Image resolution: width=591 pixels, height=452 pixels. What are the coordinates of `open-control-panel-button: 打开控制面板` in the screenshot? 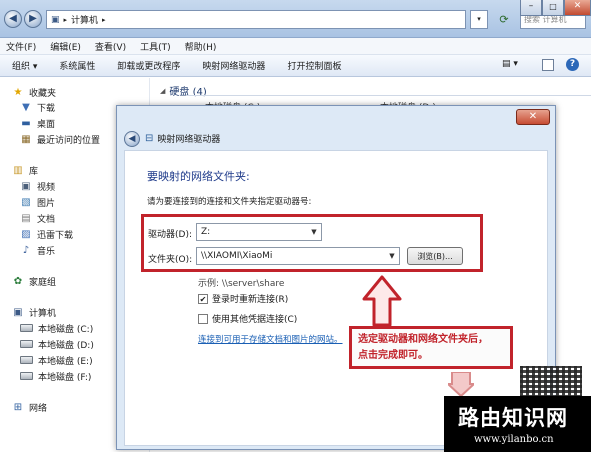 It's located at (314, 65).